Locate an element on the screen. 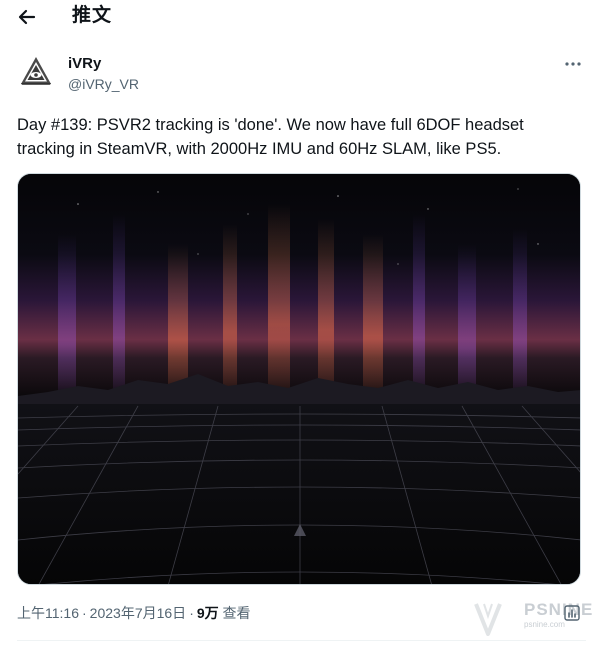 The image size is (603, 648). more-options-button is located at coordinates (573, 64).